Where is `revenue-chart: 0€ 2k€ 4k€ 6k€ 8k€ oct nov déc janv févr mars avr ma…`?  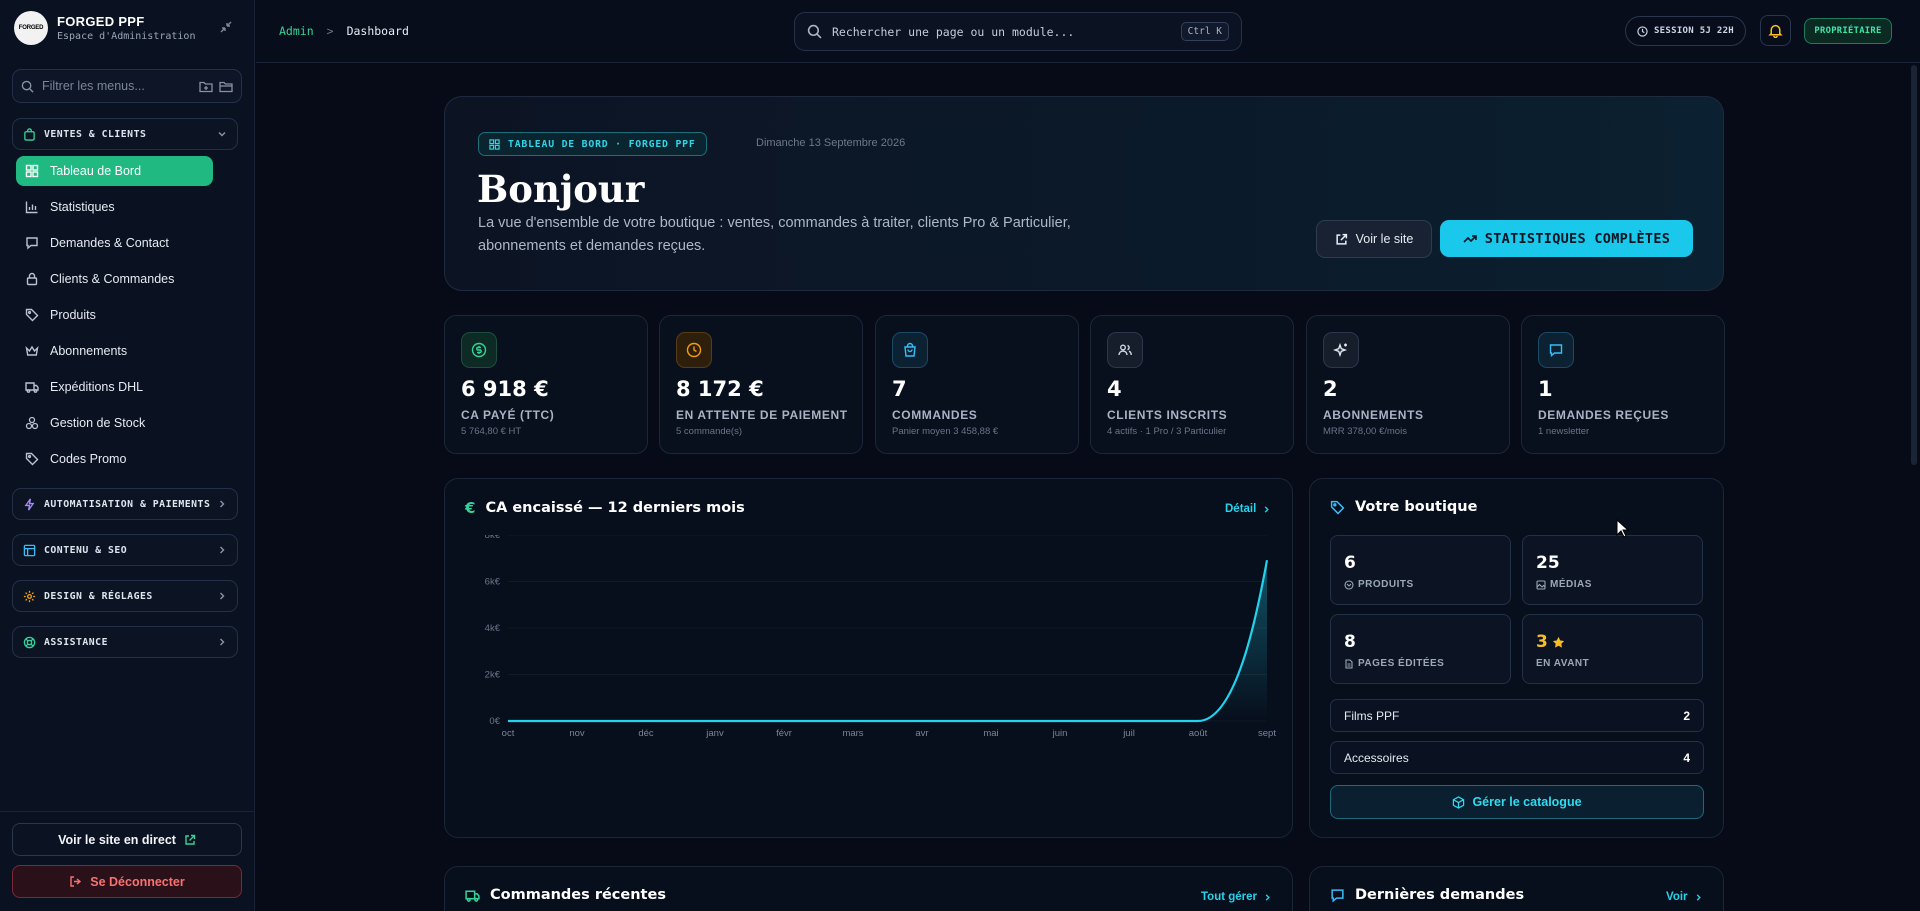
revenue-chart: 0€ 2k€ 4k€ 6k€ 8k€ oct nov déc janv févr mars avr ma… is located at coordinates (869, 685).